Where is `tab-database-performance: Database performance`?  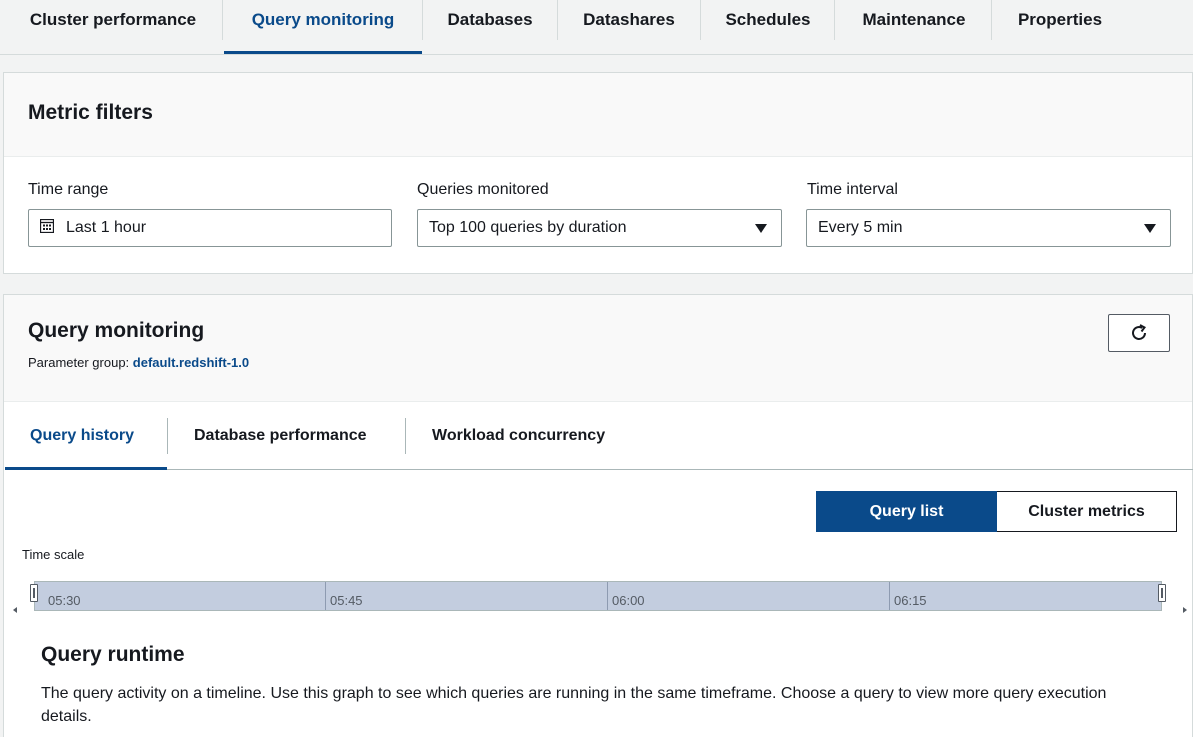 tab-database-performance: Database performance is located at coordinates (280, 436).